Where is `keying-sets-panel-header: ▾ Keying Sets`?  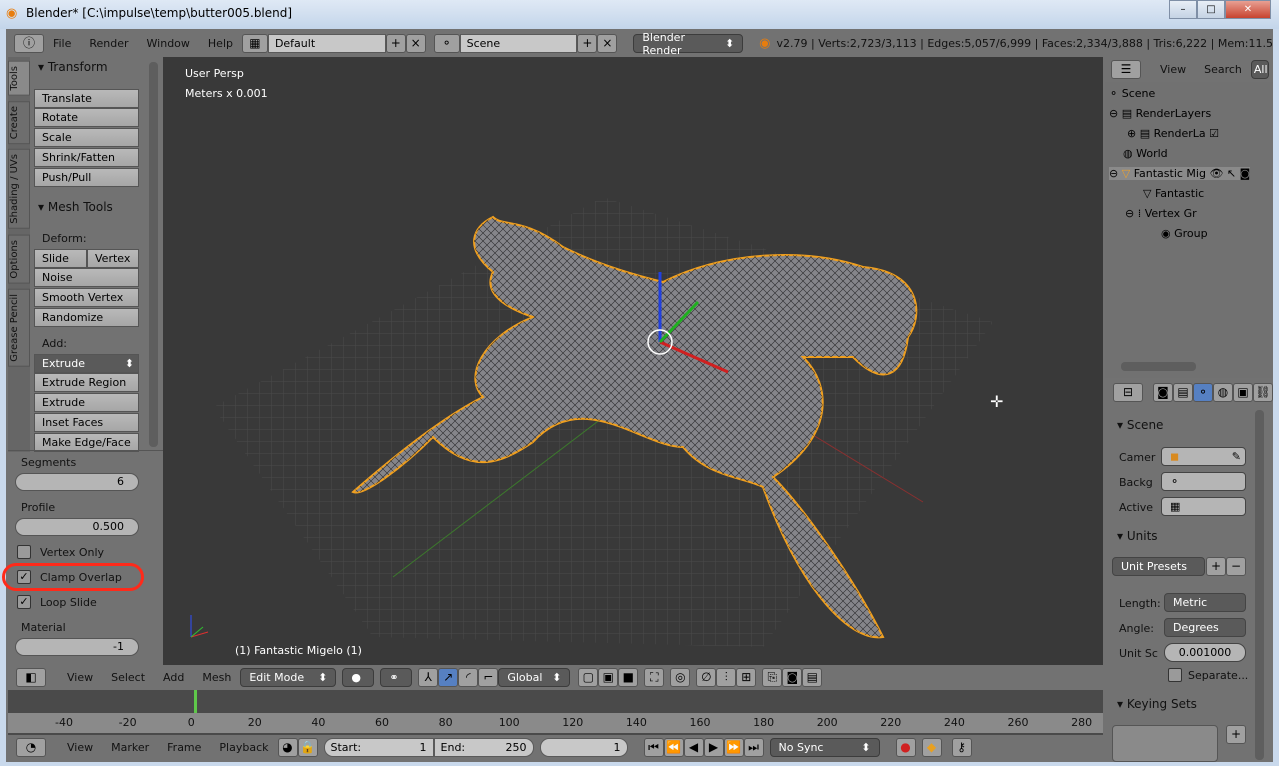 keying-sets-panel-header: ▾ Keying Sets is located at coordinates (1157, 704).